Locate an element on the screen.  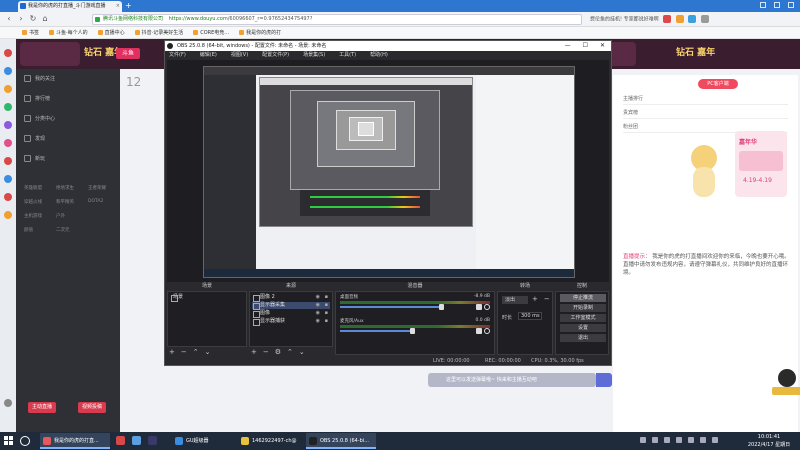
back-arrow-icon: ‹ is located at coordinates (9, 19).